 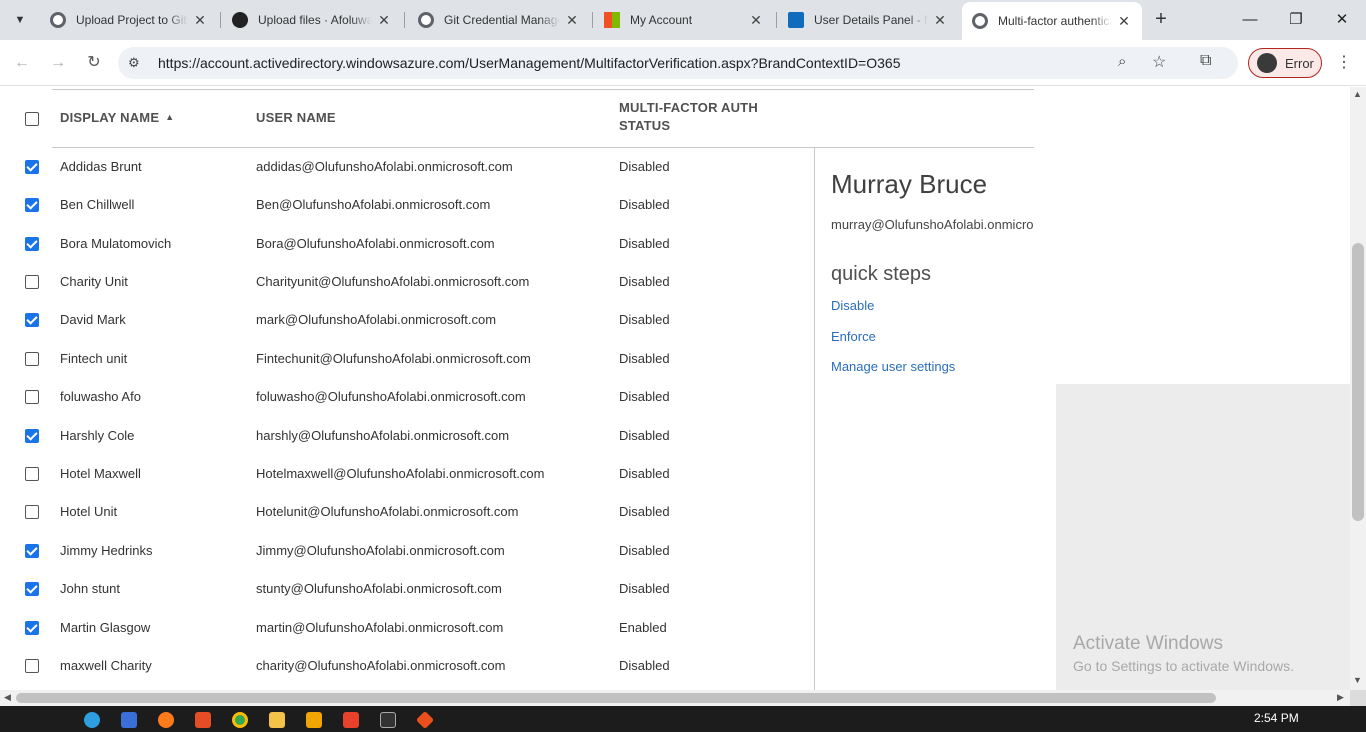 I want to click on tab-upload-project: Upload Project to GitHub ✕, so click(x=129, y=20).